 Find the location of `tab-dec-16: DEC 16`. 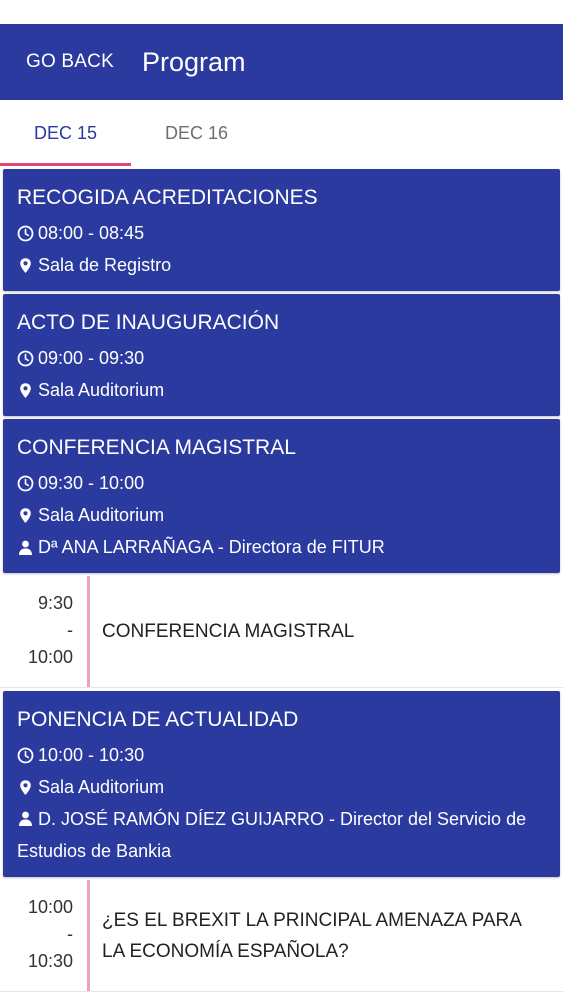

tab-dec-16: DEC 16 is located at coordinates (196, 133).